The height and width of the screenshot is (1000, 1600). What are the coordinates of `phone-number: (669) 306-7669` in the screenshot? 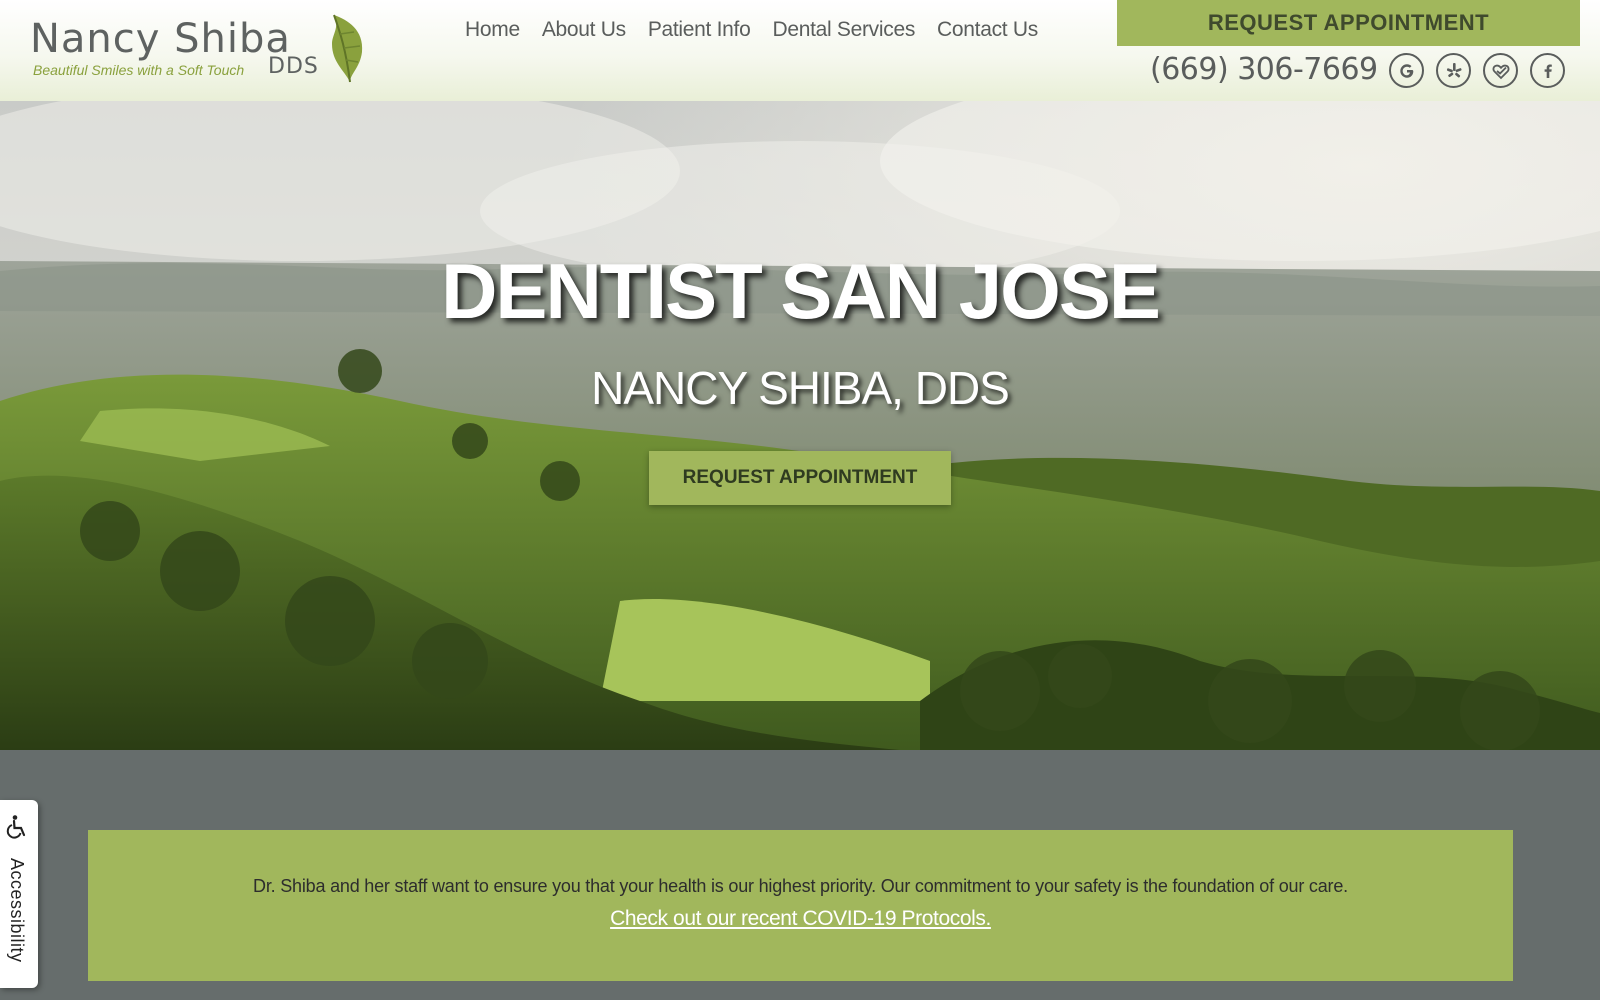 It's located at (1264, 69).